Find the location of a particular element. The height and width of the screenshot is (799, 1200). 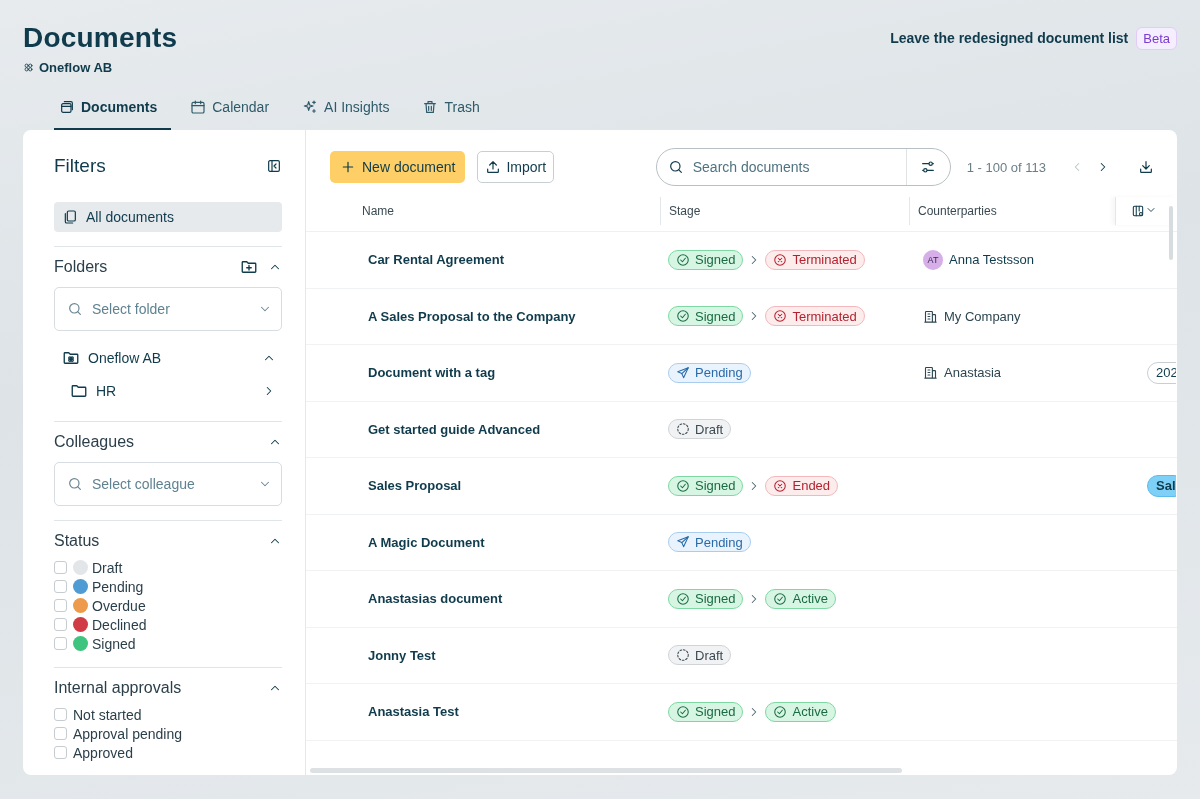

column-header: Counterparties is located at coordinates (957, 211).